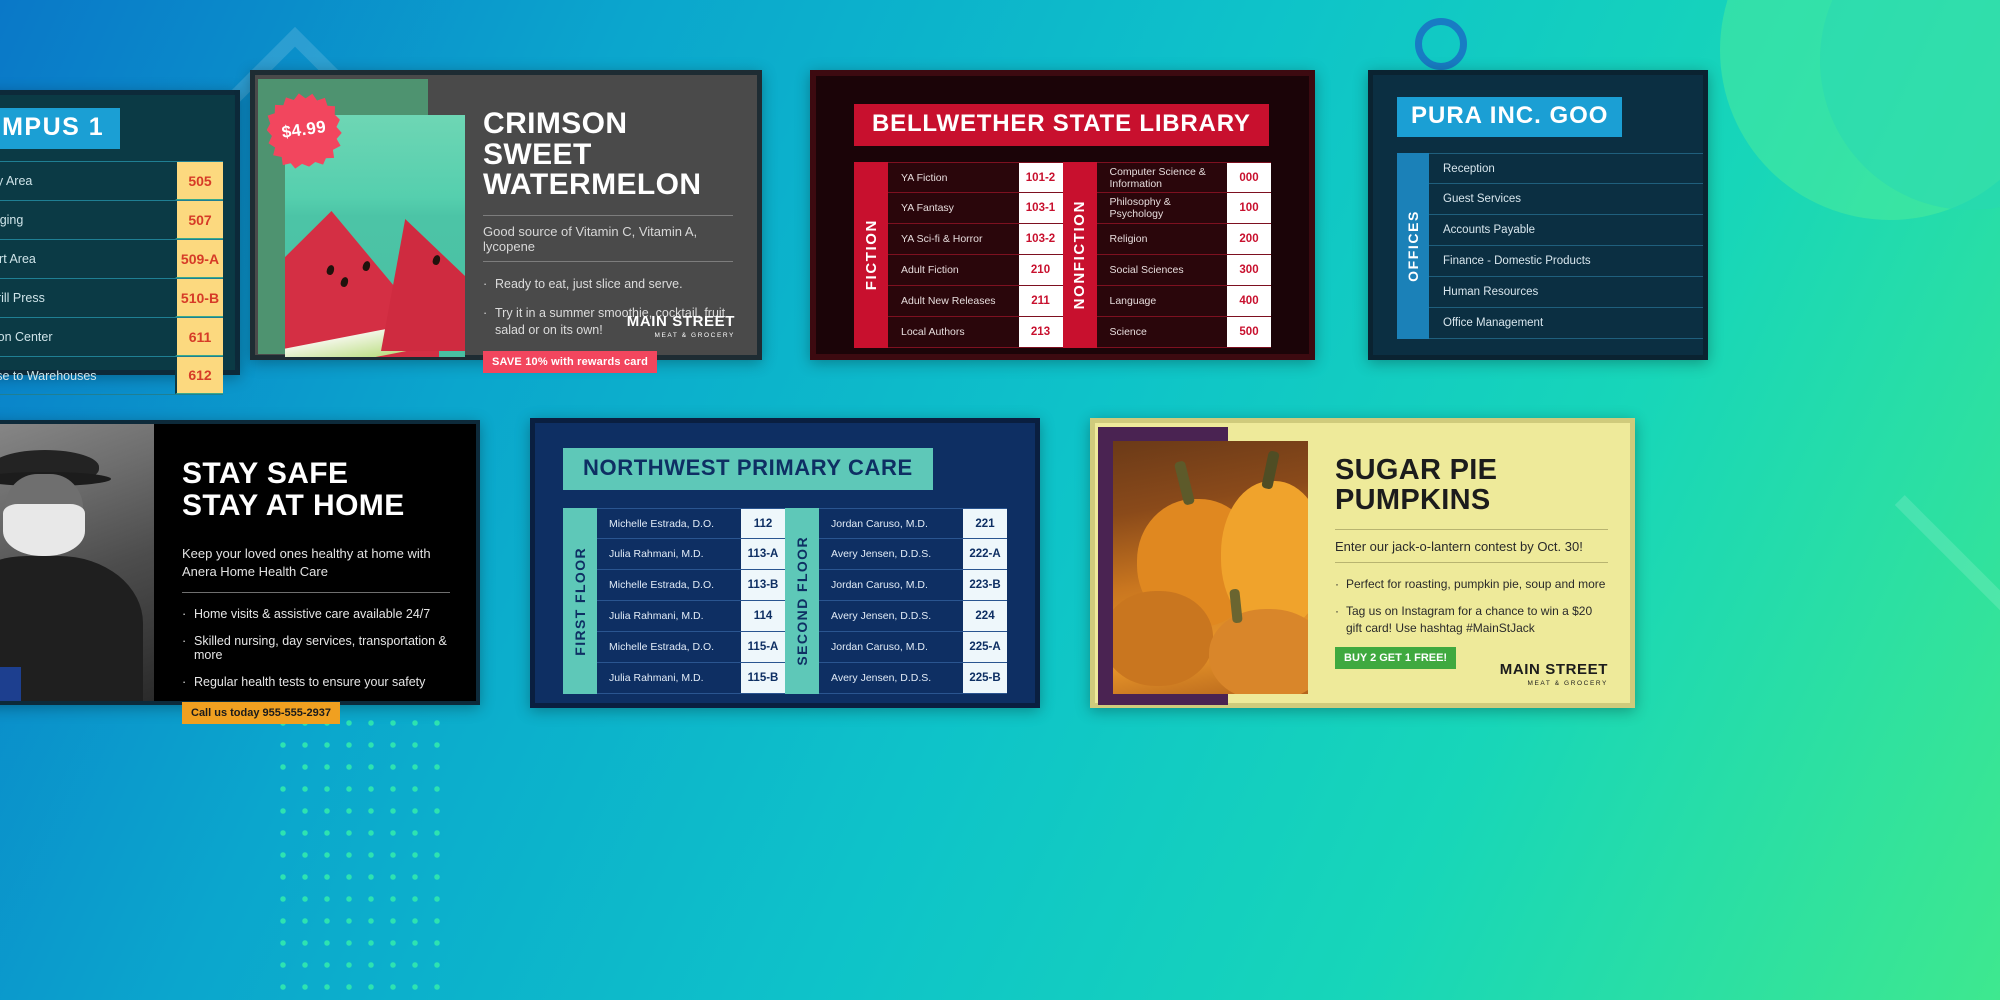 This screenshot has width=2000, height=1000. I want to click on campus-title: CAMPUS 1, so click(60, 128).